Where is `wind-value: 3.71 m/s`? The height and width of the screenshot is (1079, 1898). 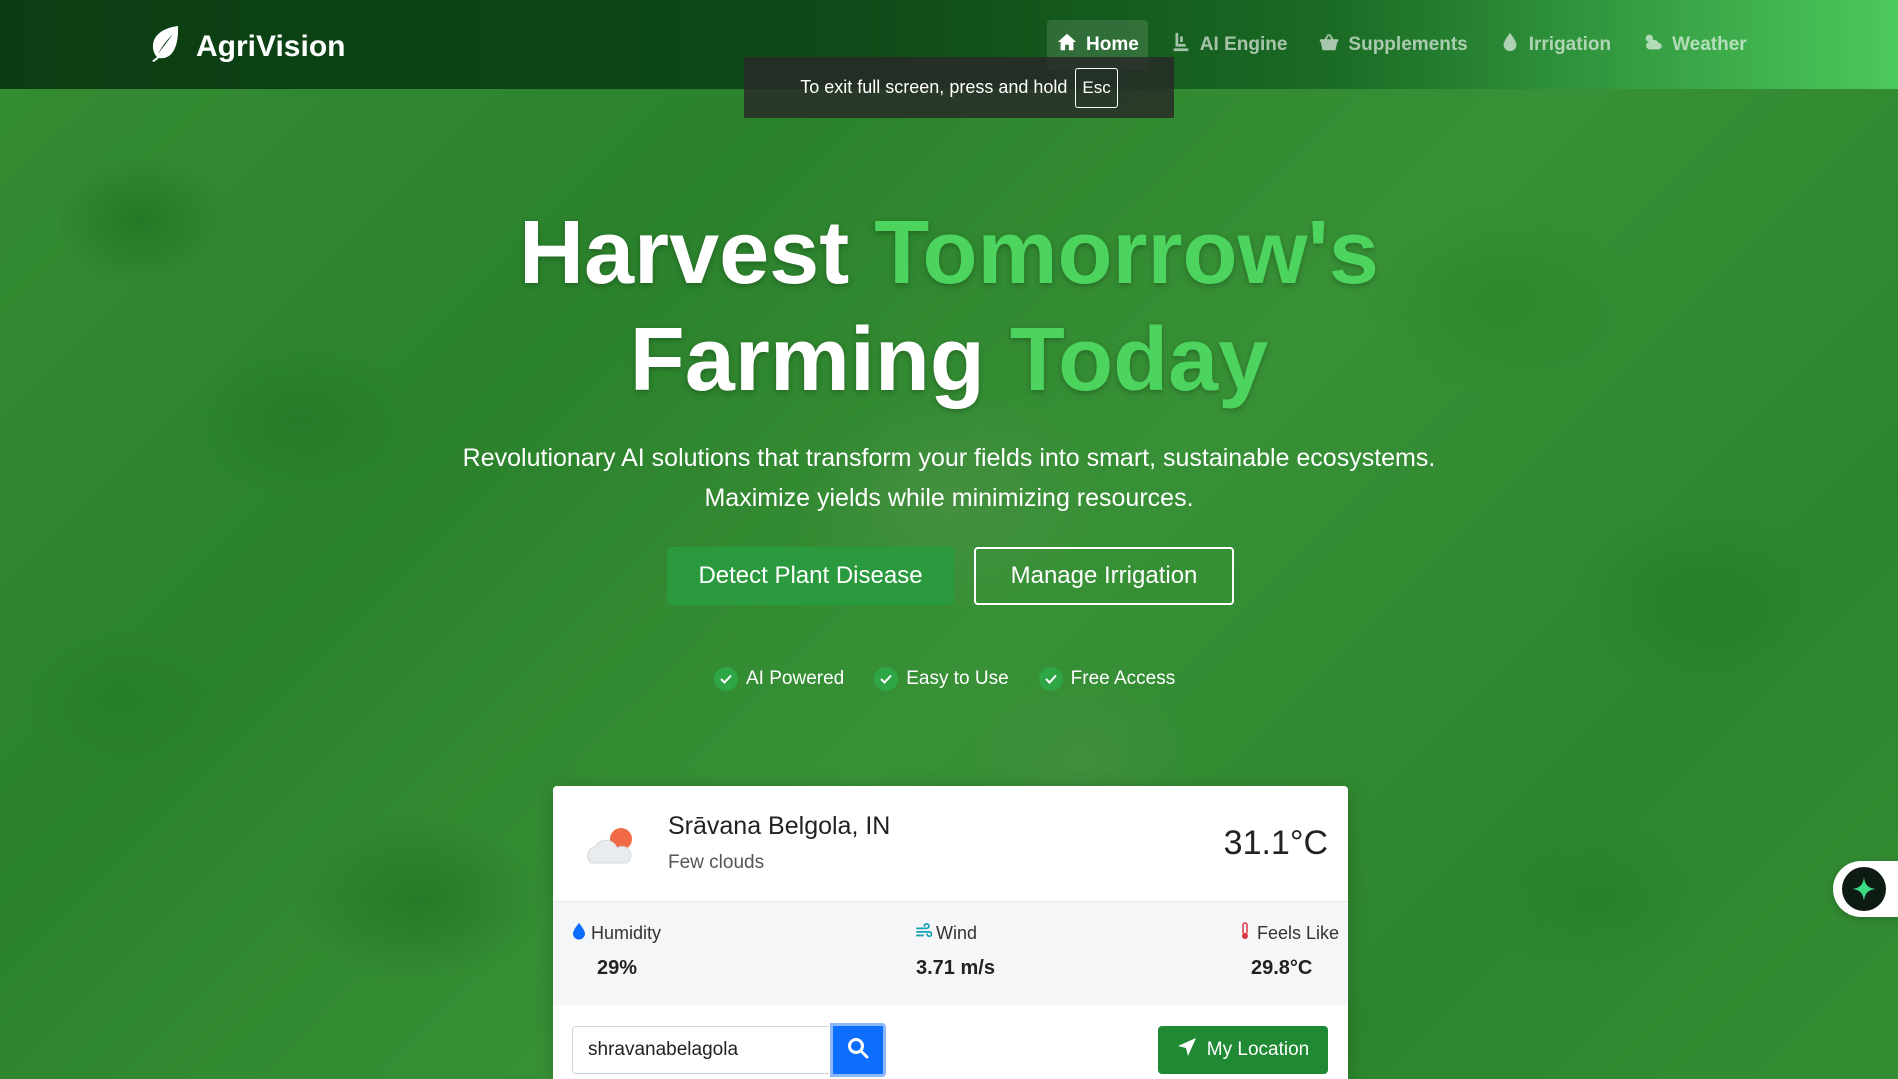 wind-value: 3.71 m/s is located at coordinates (955, 968).